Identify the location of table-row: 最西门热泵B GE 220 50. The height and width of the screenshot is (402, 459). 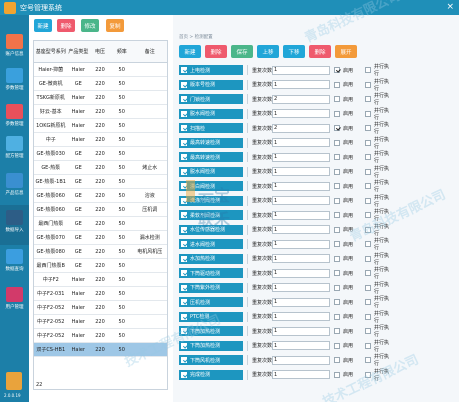
(100, 266).